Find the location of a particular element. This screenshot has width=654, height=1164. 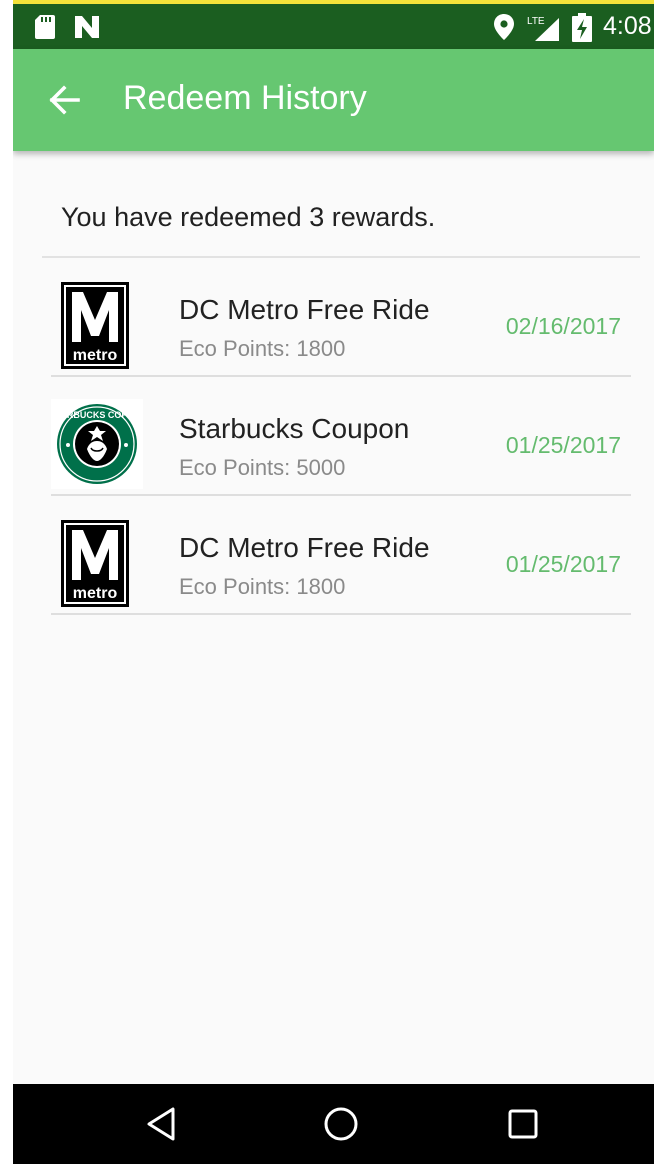

starbucks-logo: STARBUCKS COFFEE is located at coordinates (97, 444).